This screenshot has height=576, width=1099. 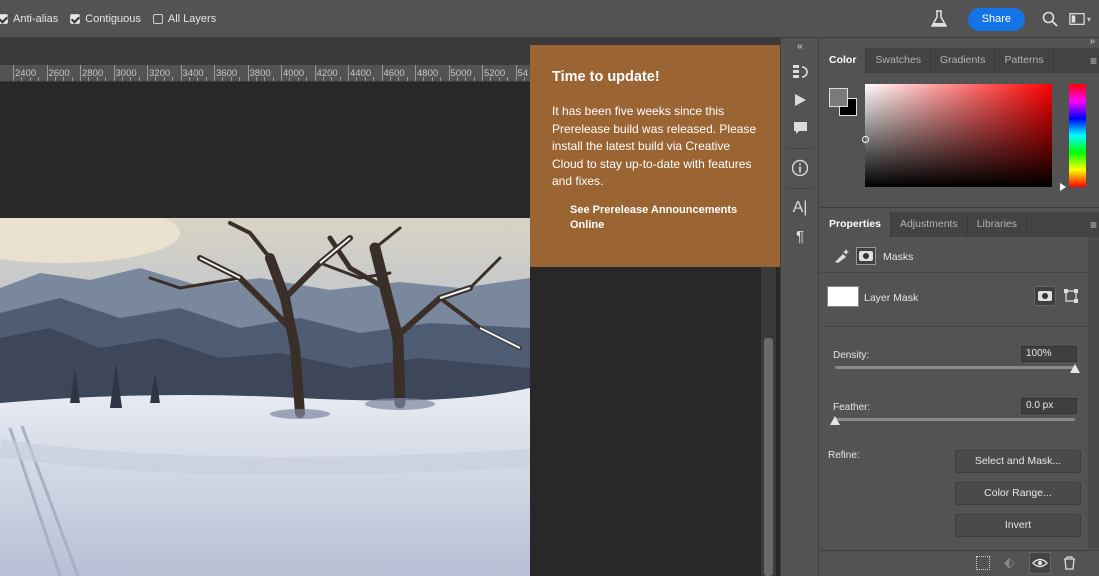 I want to click on contiguous-check-box, so click(x=75, y=18).